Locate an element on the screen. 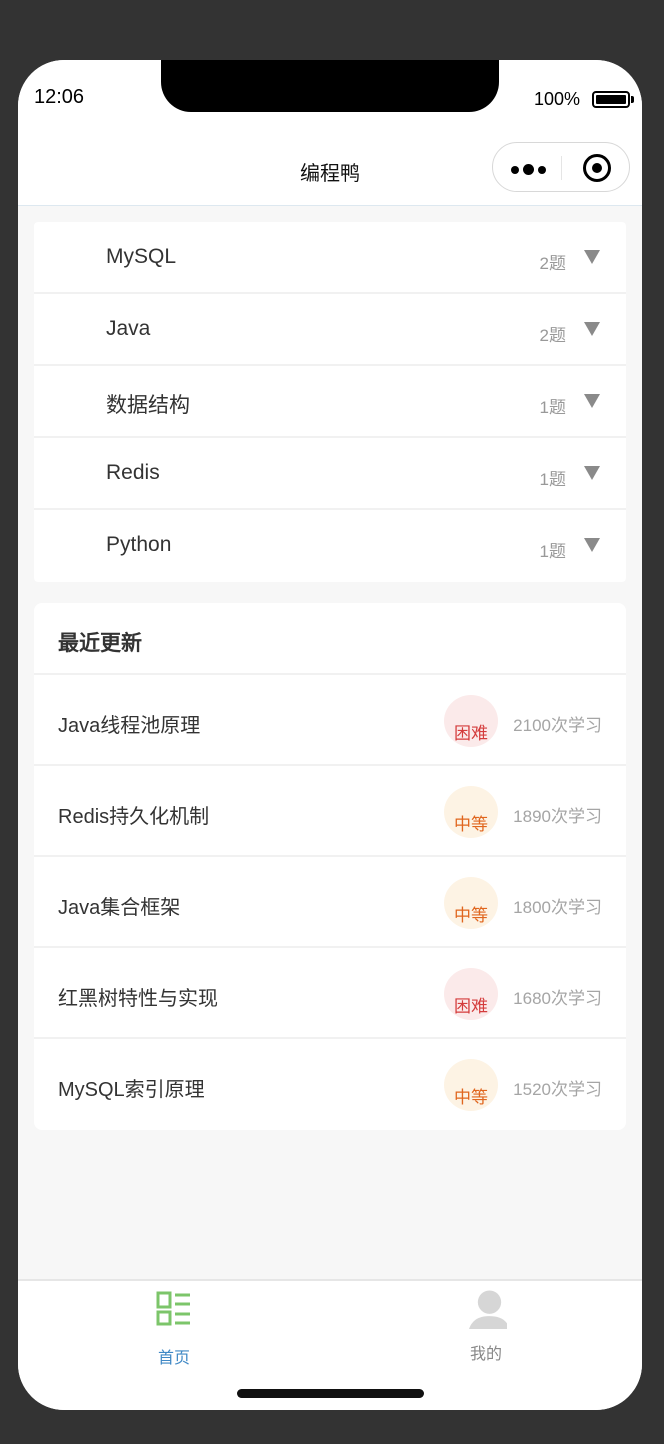 The height and width of the screenshot is (1444, 664). question-title: Java线程池原理 is located at coordinates (129, 726).